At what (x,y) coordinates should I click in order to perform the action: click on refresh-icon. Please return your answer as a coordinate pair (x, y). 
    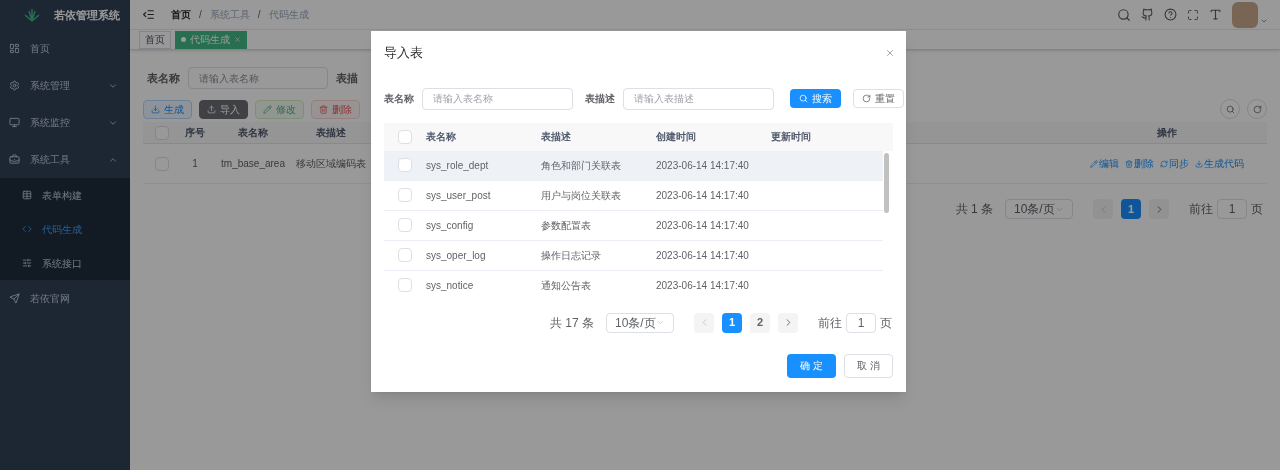
    Looking at the image, I should click on (866, 98).